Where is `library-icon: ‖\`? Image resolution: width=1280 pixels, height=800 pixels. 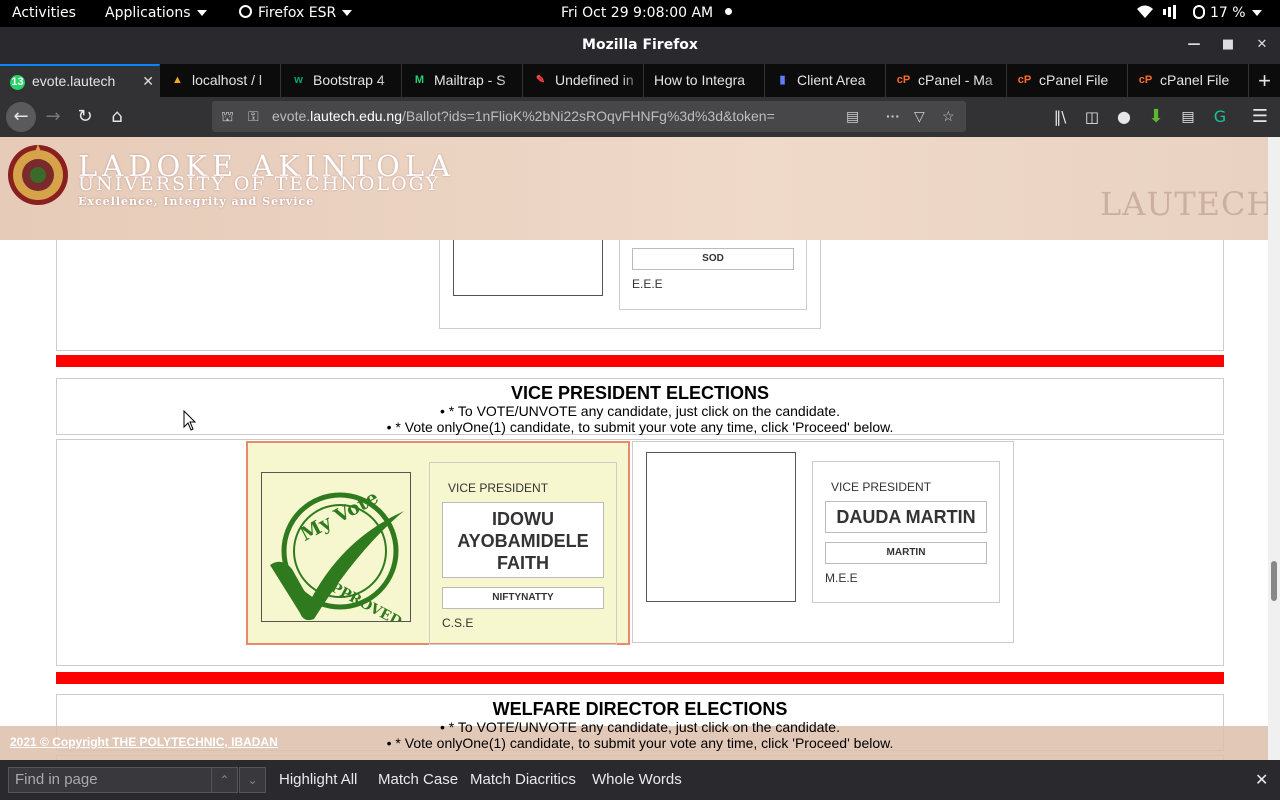
library-icon: ‖\ is located at coordinates (1060, 117).